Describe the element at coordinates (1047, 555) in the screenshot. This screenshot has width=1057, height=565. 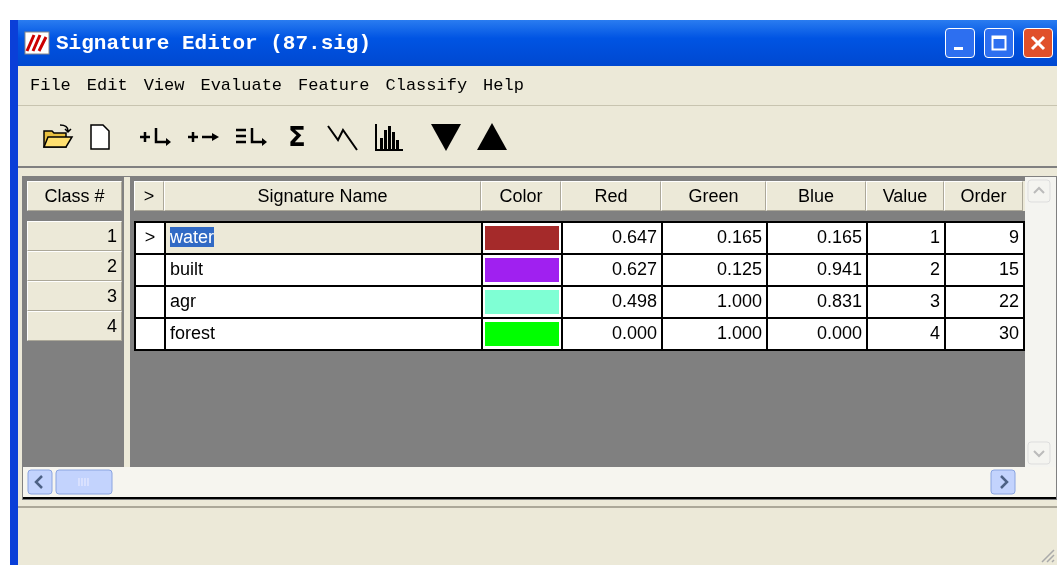
I see `resize-grip-icon` at that location.